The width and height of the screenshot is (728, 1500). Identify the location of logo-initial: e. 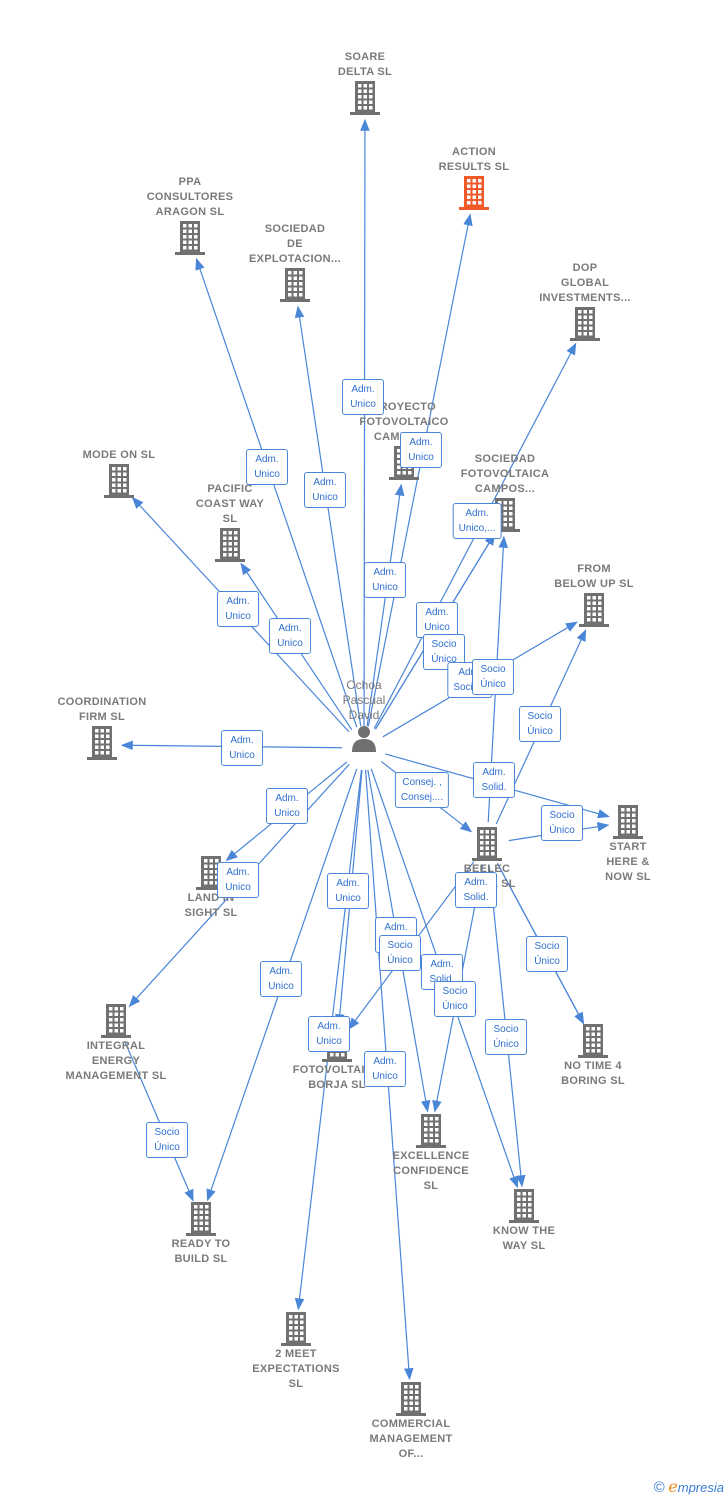
(673, 1486).